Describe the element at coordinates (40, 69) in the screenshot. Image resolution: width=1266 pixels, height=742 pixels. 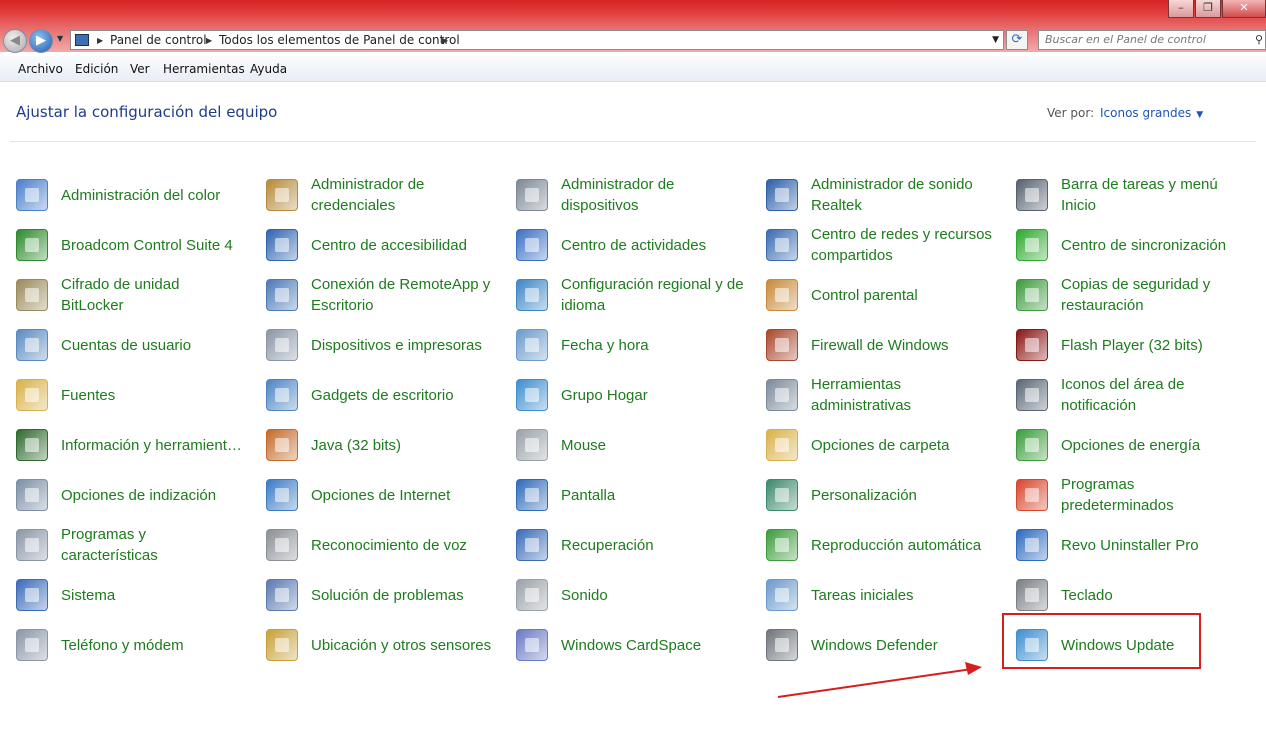
I see `menu-file: Archivo` at that location.